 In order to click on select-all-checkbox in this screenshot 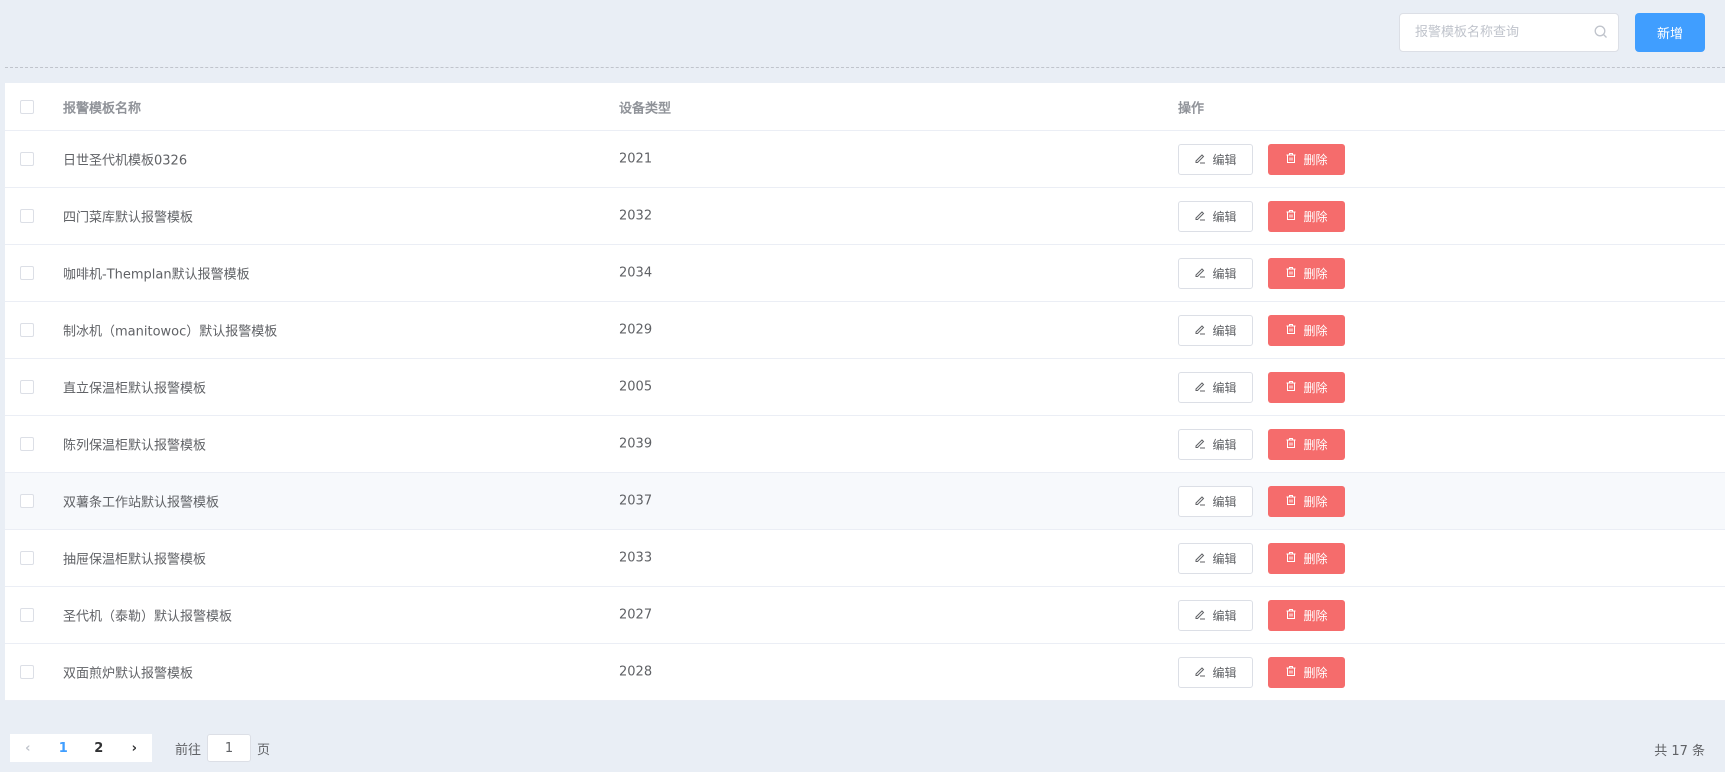, I will do `click(27, 106)`.